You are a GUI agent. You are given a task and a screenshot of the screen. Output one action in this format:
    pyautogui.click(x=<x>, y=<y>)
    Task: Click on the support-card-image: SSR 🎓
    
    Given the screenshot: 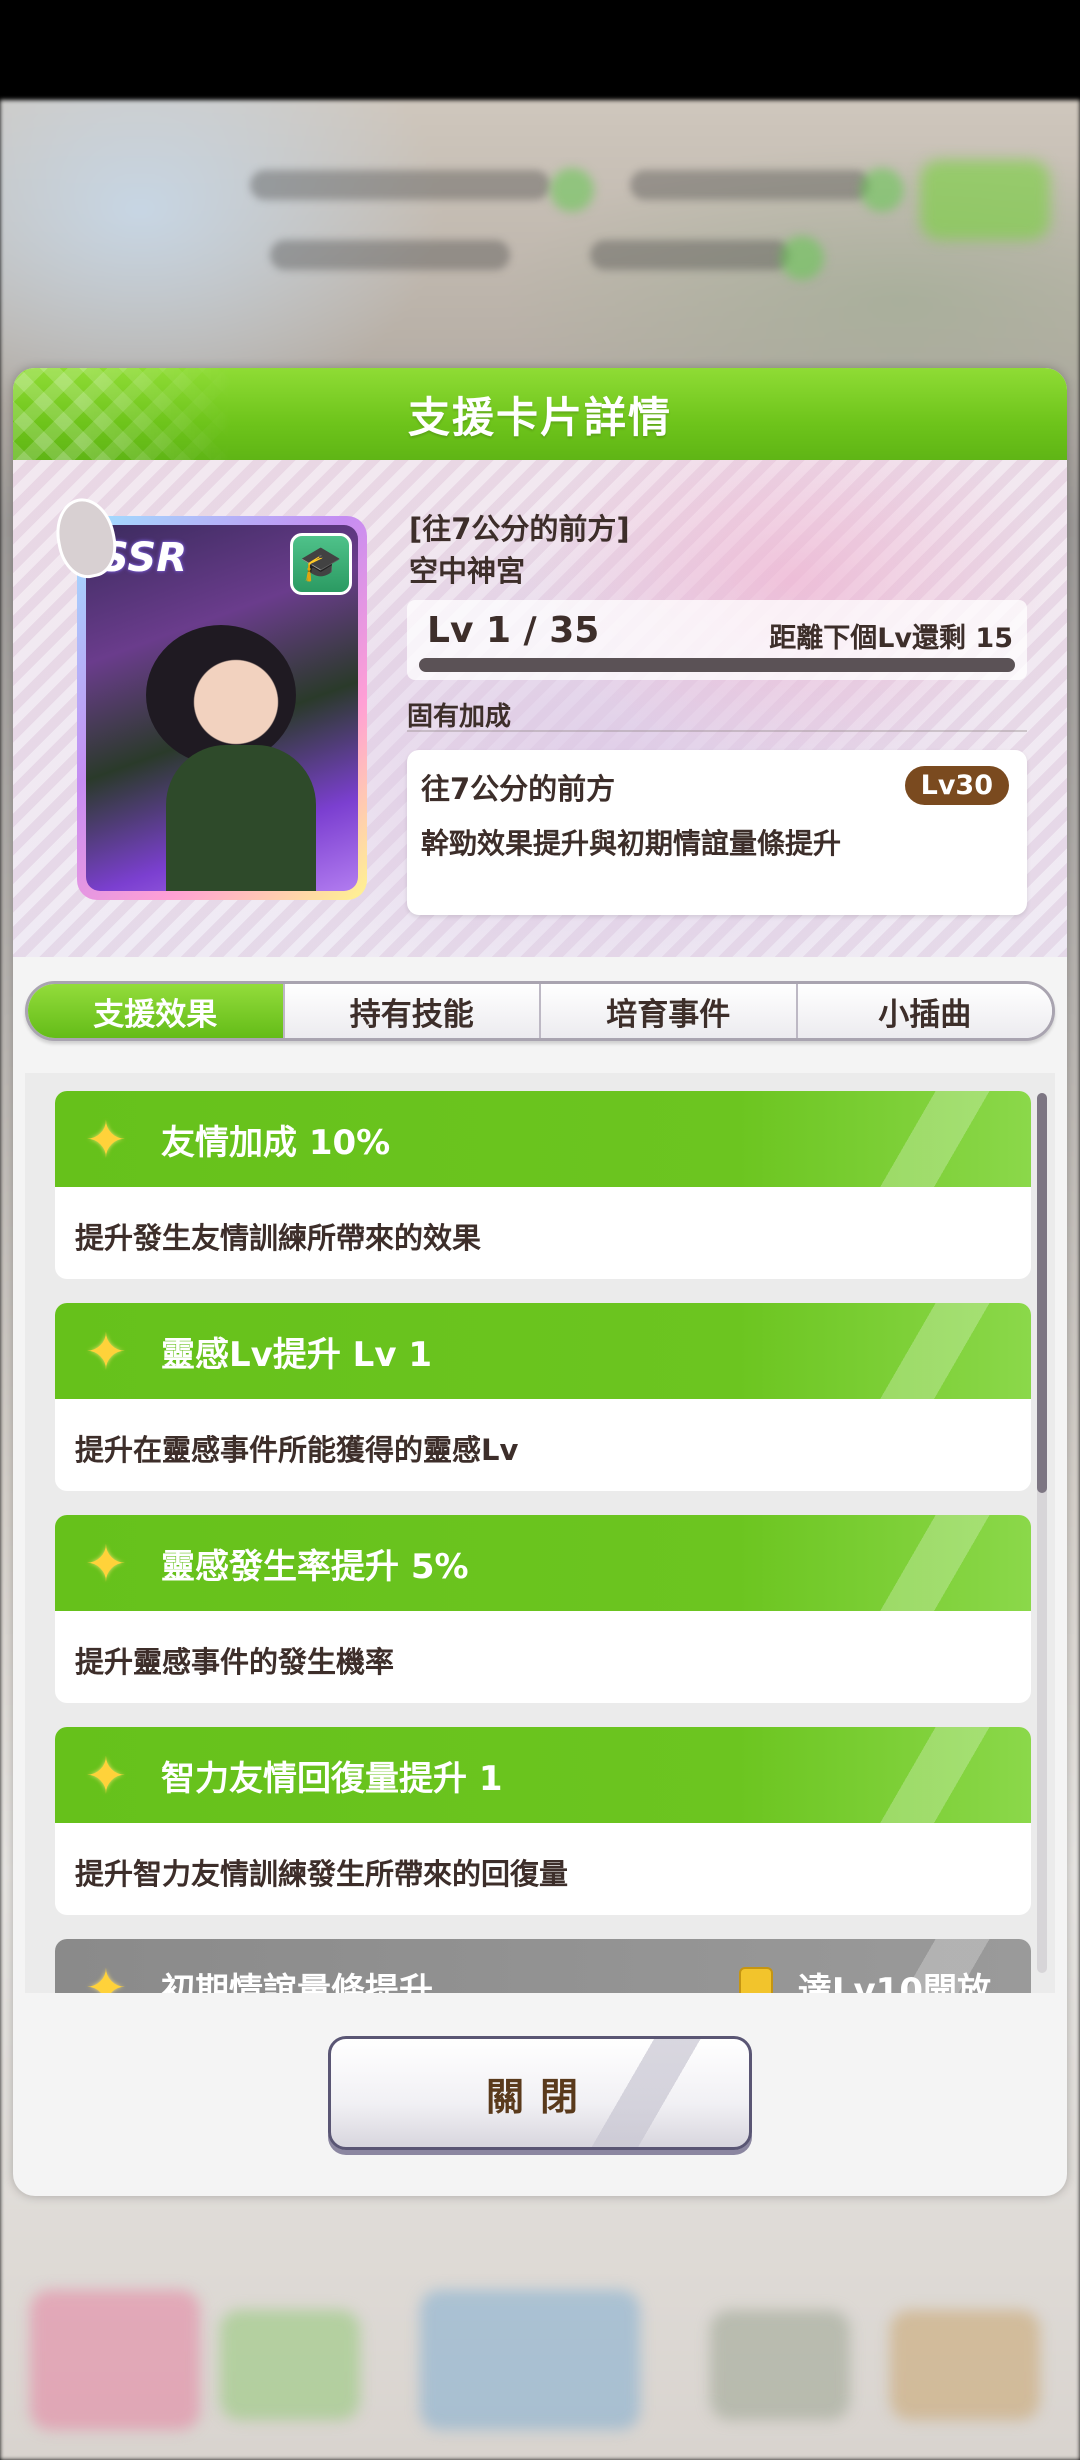 What is the action you would take?
    pyautogui.click(x=222, y=708)
    